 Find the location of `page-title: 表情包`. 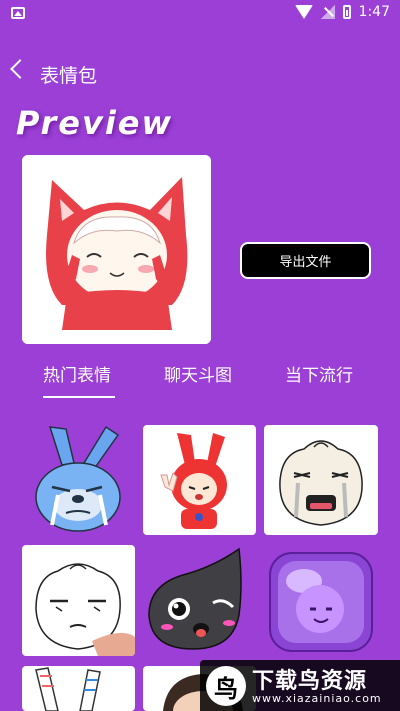

page-title: 表情包 is located at coordinates (69, 76).